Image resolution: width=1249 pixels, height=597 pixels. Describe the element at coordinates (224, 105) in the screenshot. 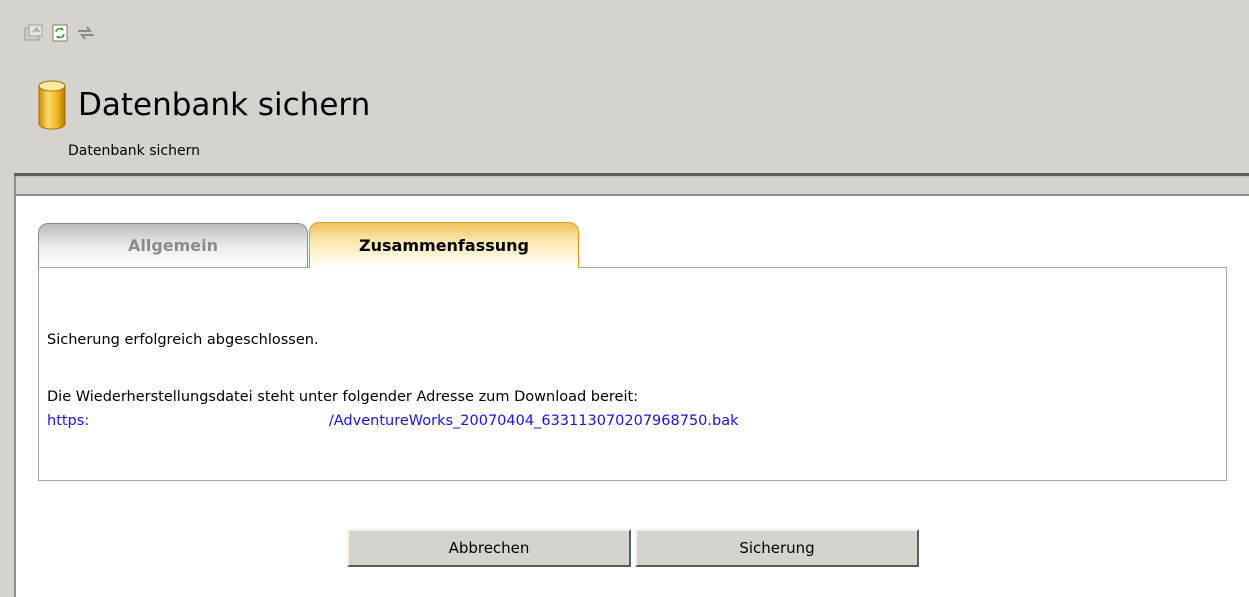

I see `page-title: Datenbank sichern` at that location.